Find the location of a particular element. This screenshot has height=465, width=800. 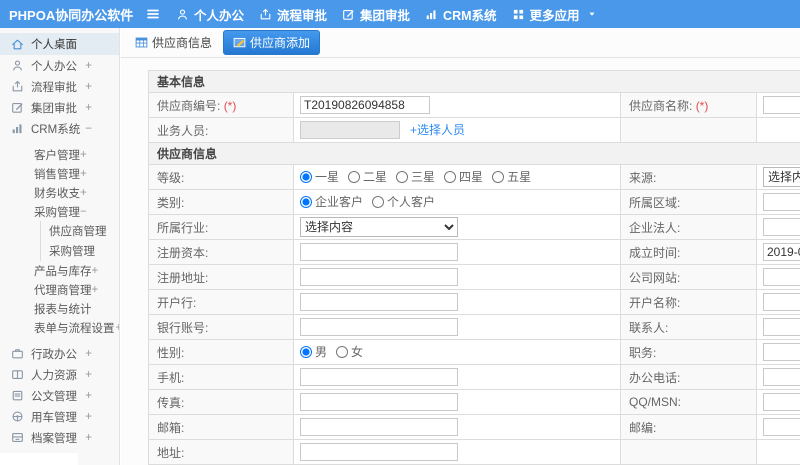

sidebar-item-sales-mgmt: 销售管理 + is located at coordinates (59, 173).